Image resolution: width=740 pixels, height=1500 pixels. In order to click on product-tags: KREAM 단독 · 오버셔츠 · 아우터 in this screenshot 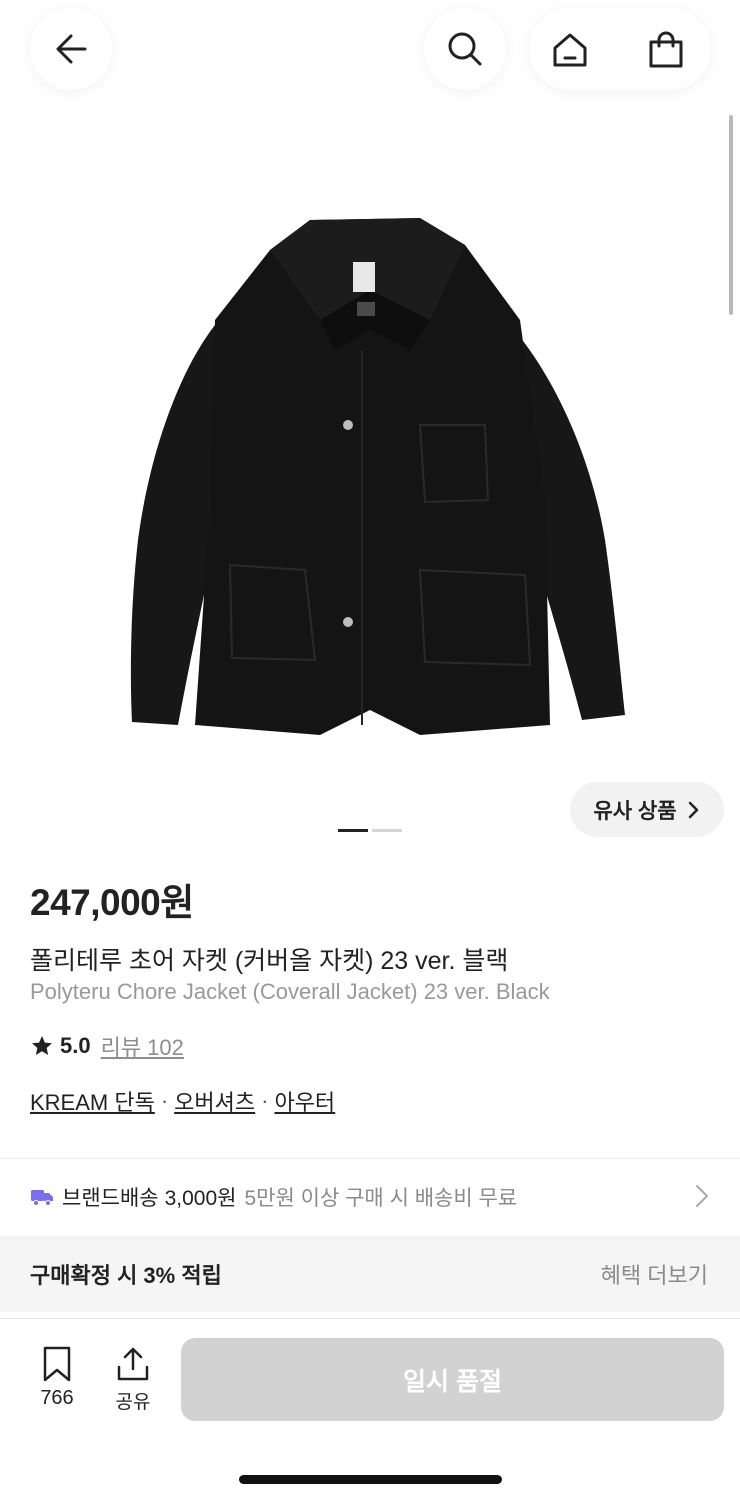, I will do `click(182, 1101)`.